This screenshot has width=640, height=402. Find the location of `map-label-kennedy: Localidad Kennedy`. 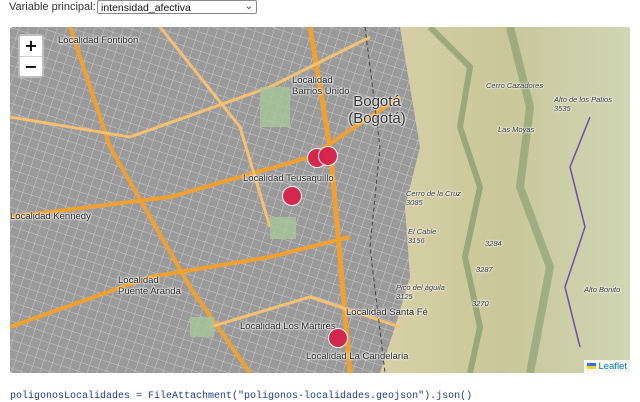

map-label-kennedy: Localidad Kennedy is located at coordinates (50, 216).